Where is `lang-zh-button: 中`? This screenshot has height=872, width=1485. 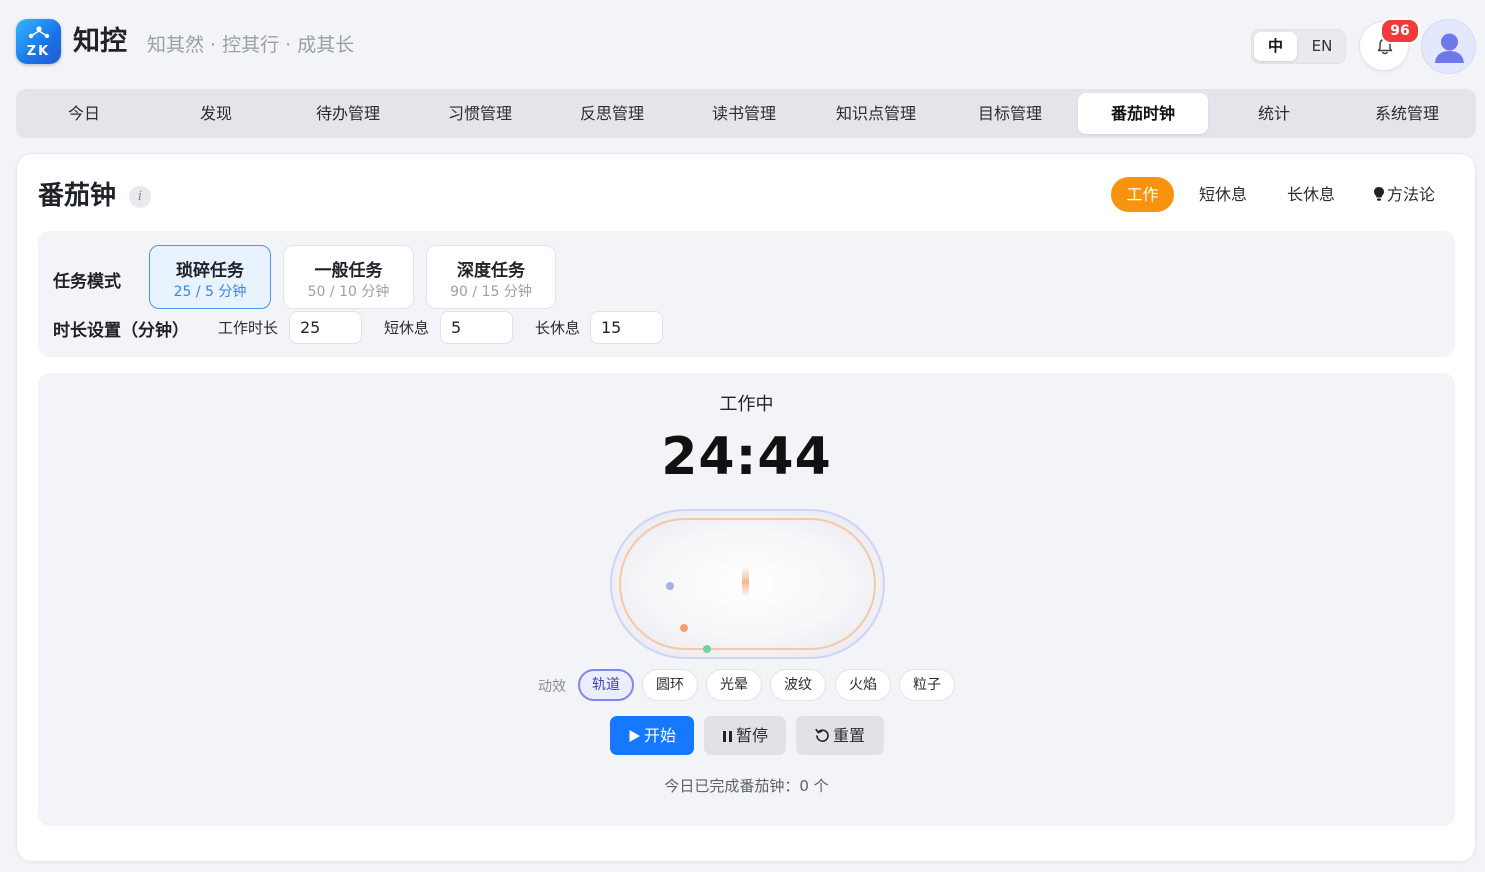
lang-zh-button: 中 is located at coordinates (1275, 46).